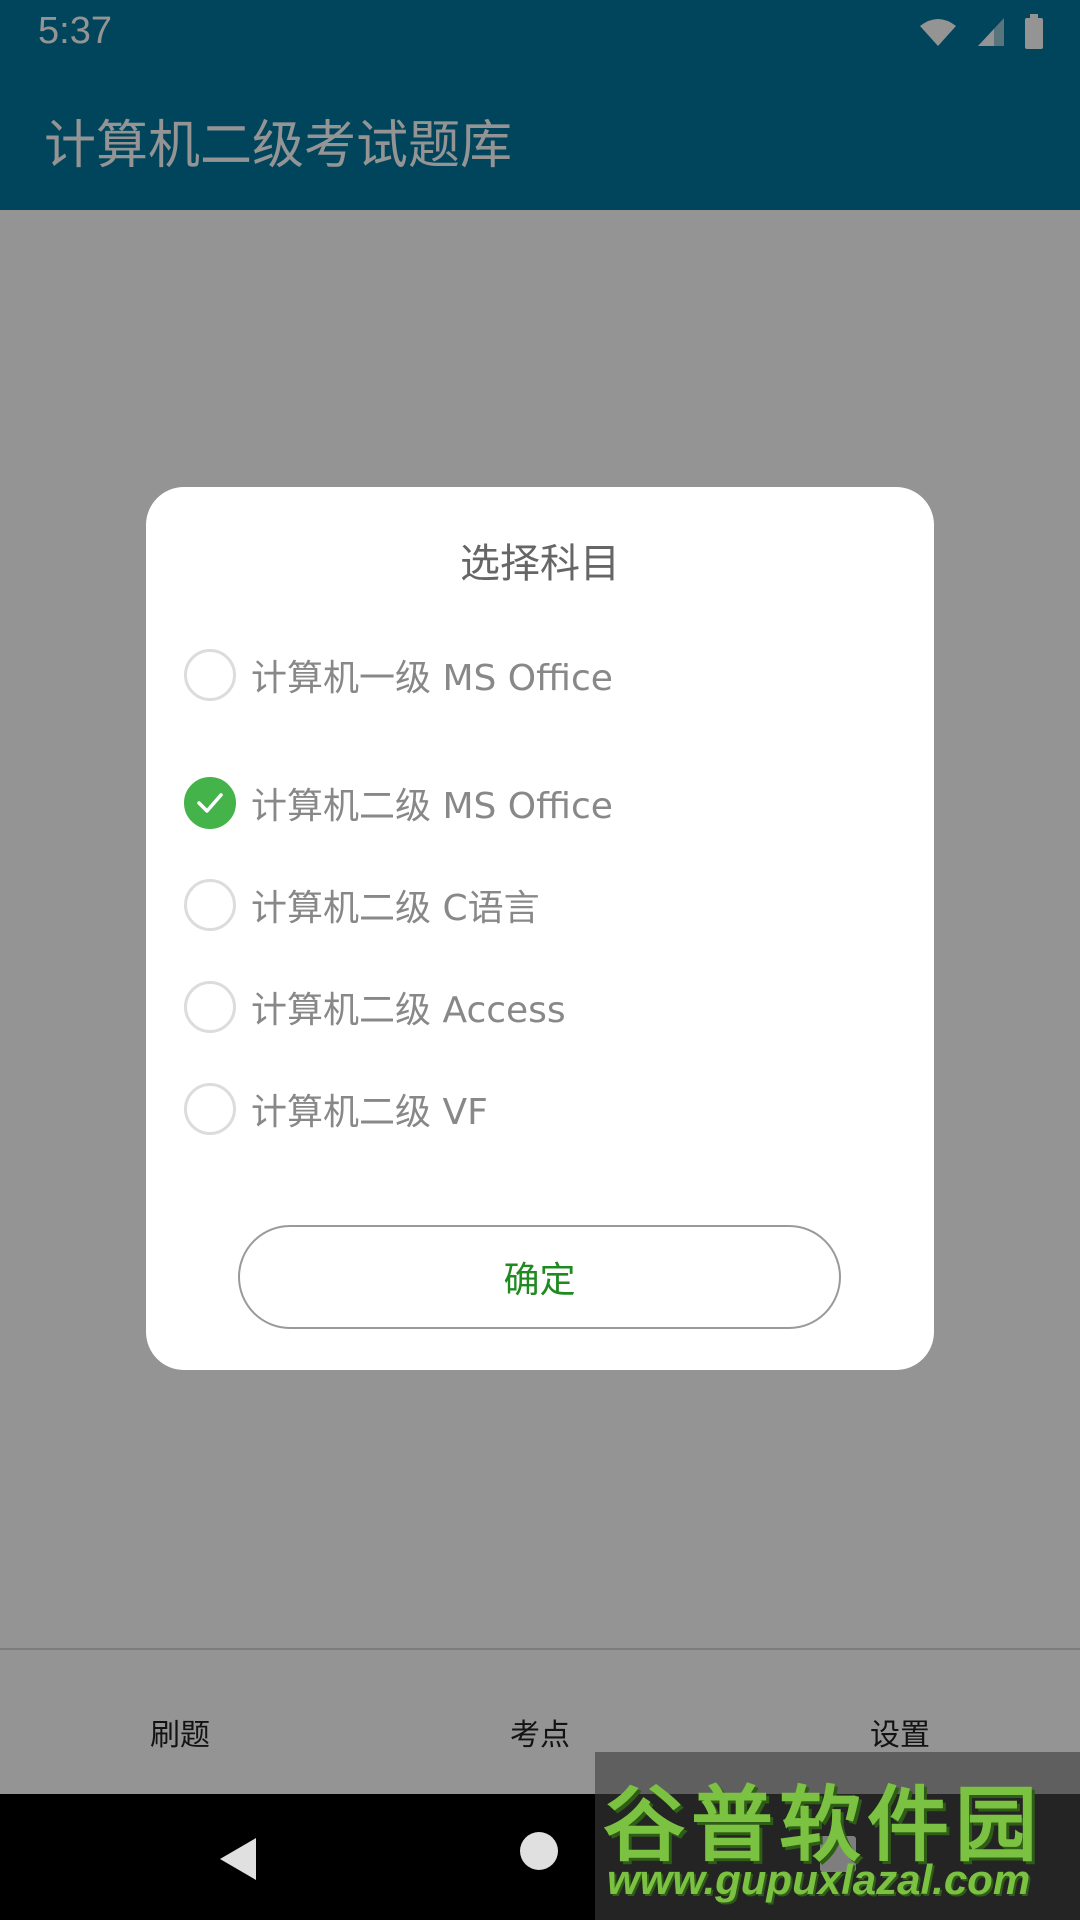 This screenshot has width=1080, height=1920. Describe the element at coordinates (540, 564) in the screenshot. I see `dialog-title: 选择科目` at that location.